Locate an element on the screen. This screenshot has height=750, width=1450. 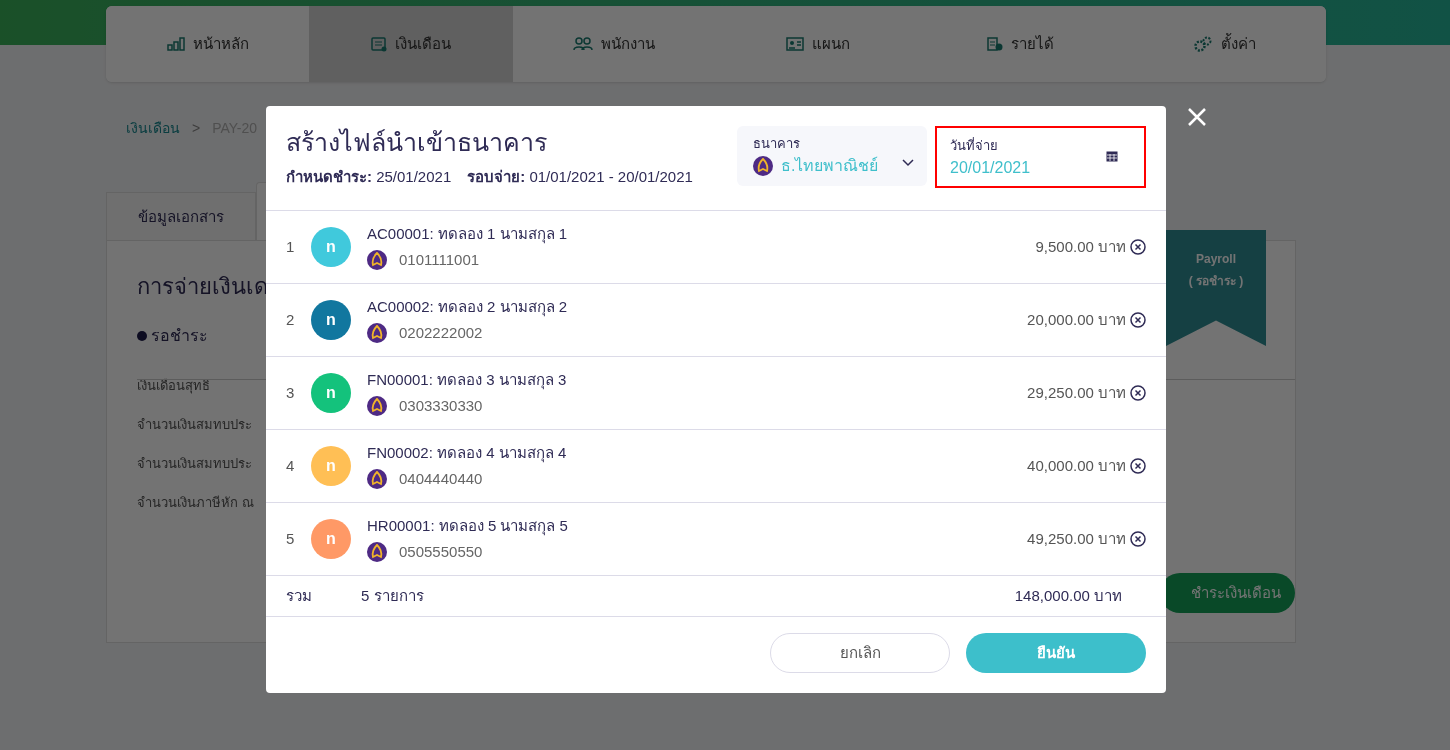
row-number: 5 is located at coordinates (291, 538).